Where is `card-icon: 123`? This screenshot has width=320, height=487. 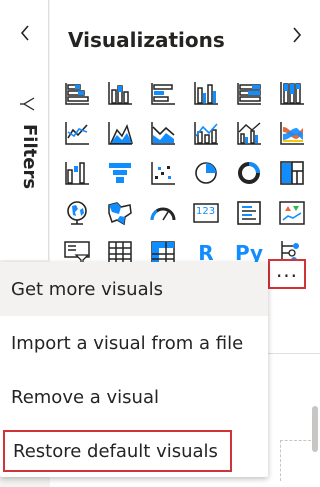 card-icon: 123 is located at coordinates (206, 213).